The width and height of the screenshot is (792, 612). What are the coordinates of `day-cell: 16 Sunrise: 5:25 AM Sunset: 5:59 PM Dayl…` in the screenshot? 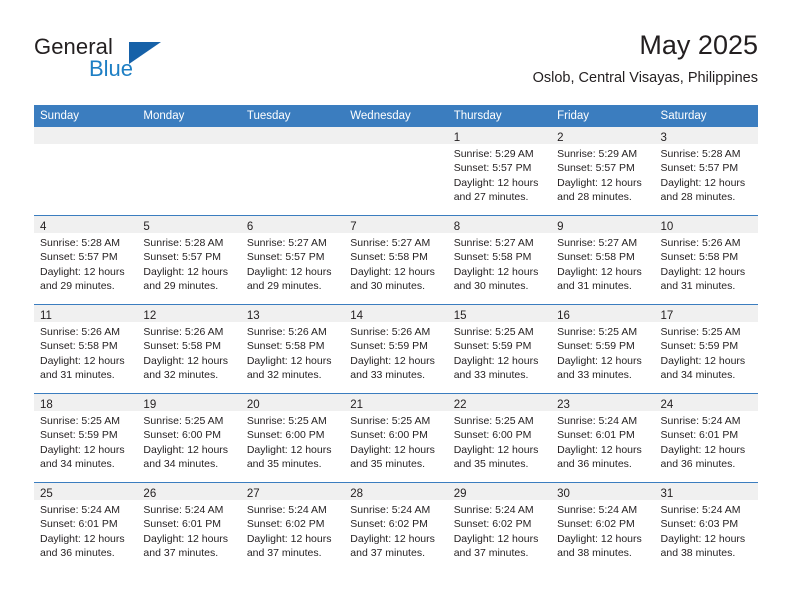 It's located at (603, 349).